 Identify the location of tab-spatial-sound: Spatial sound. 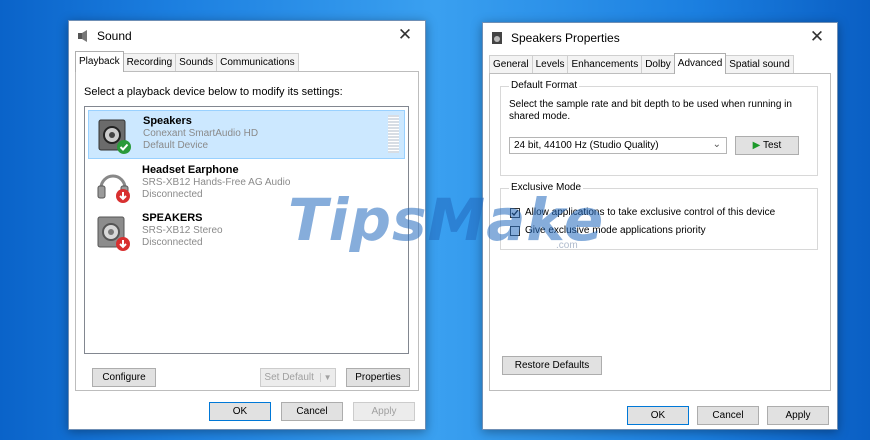
(759, 64).